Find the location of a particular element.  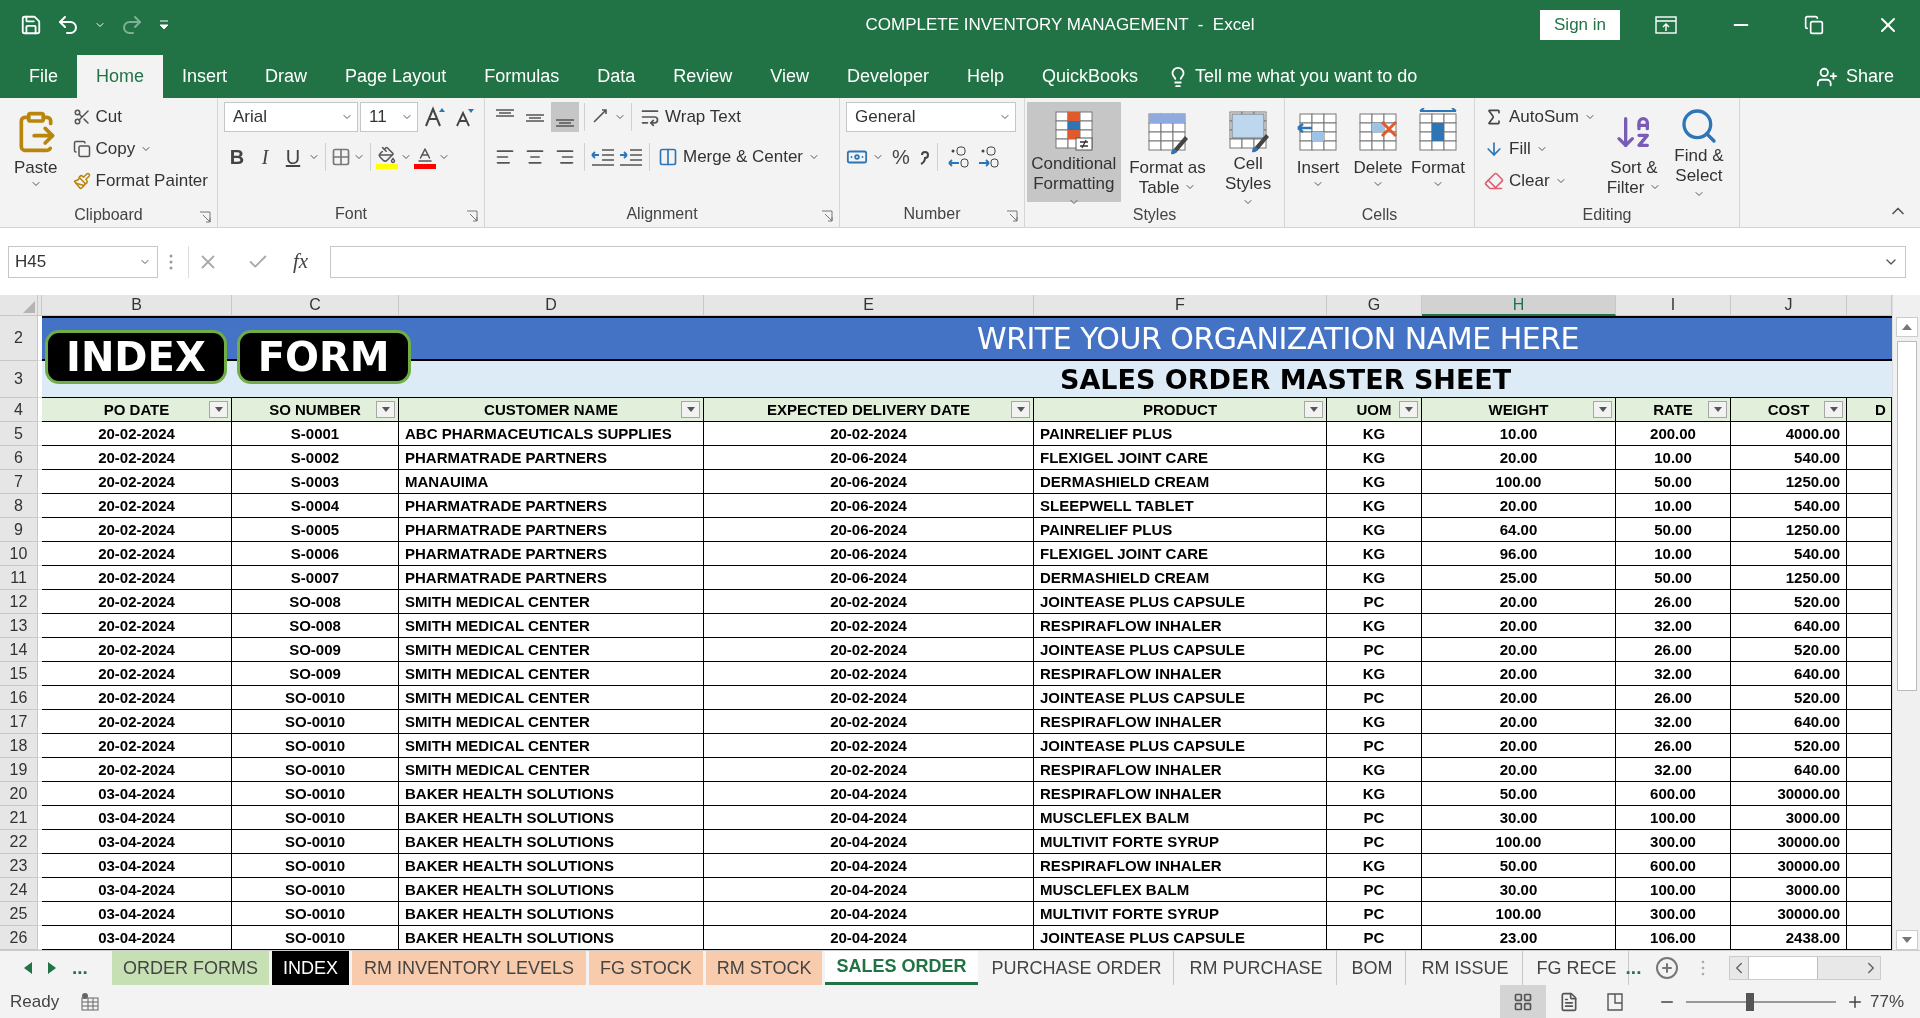

menu-tab: Insert is located at coordinates (205, 76).